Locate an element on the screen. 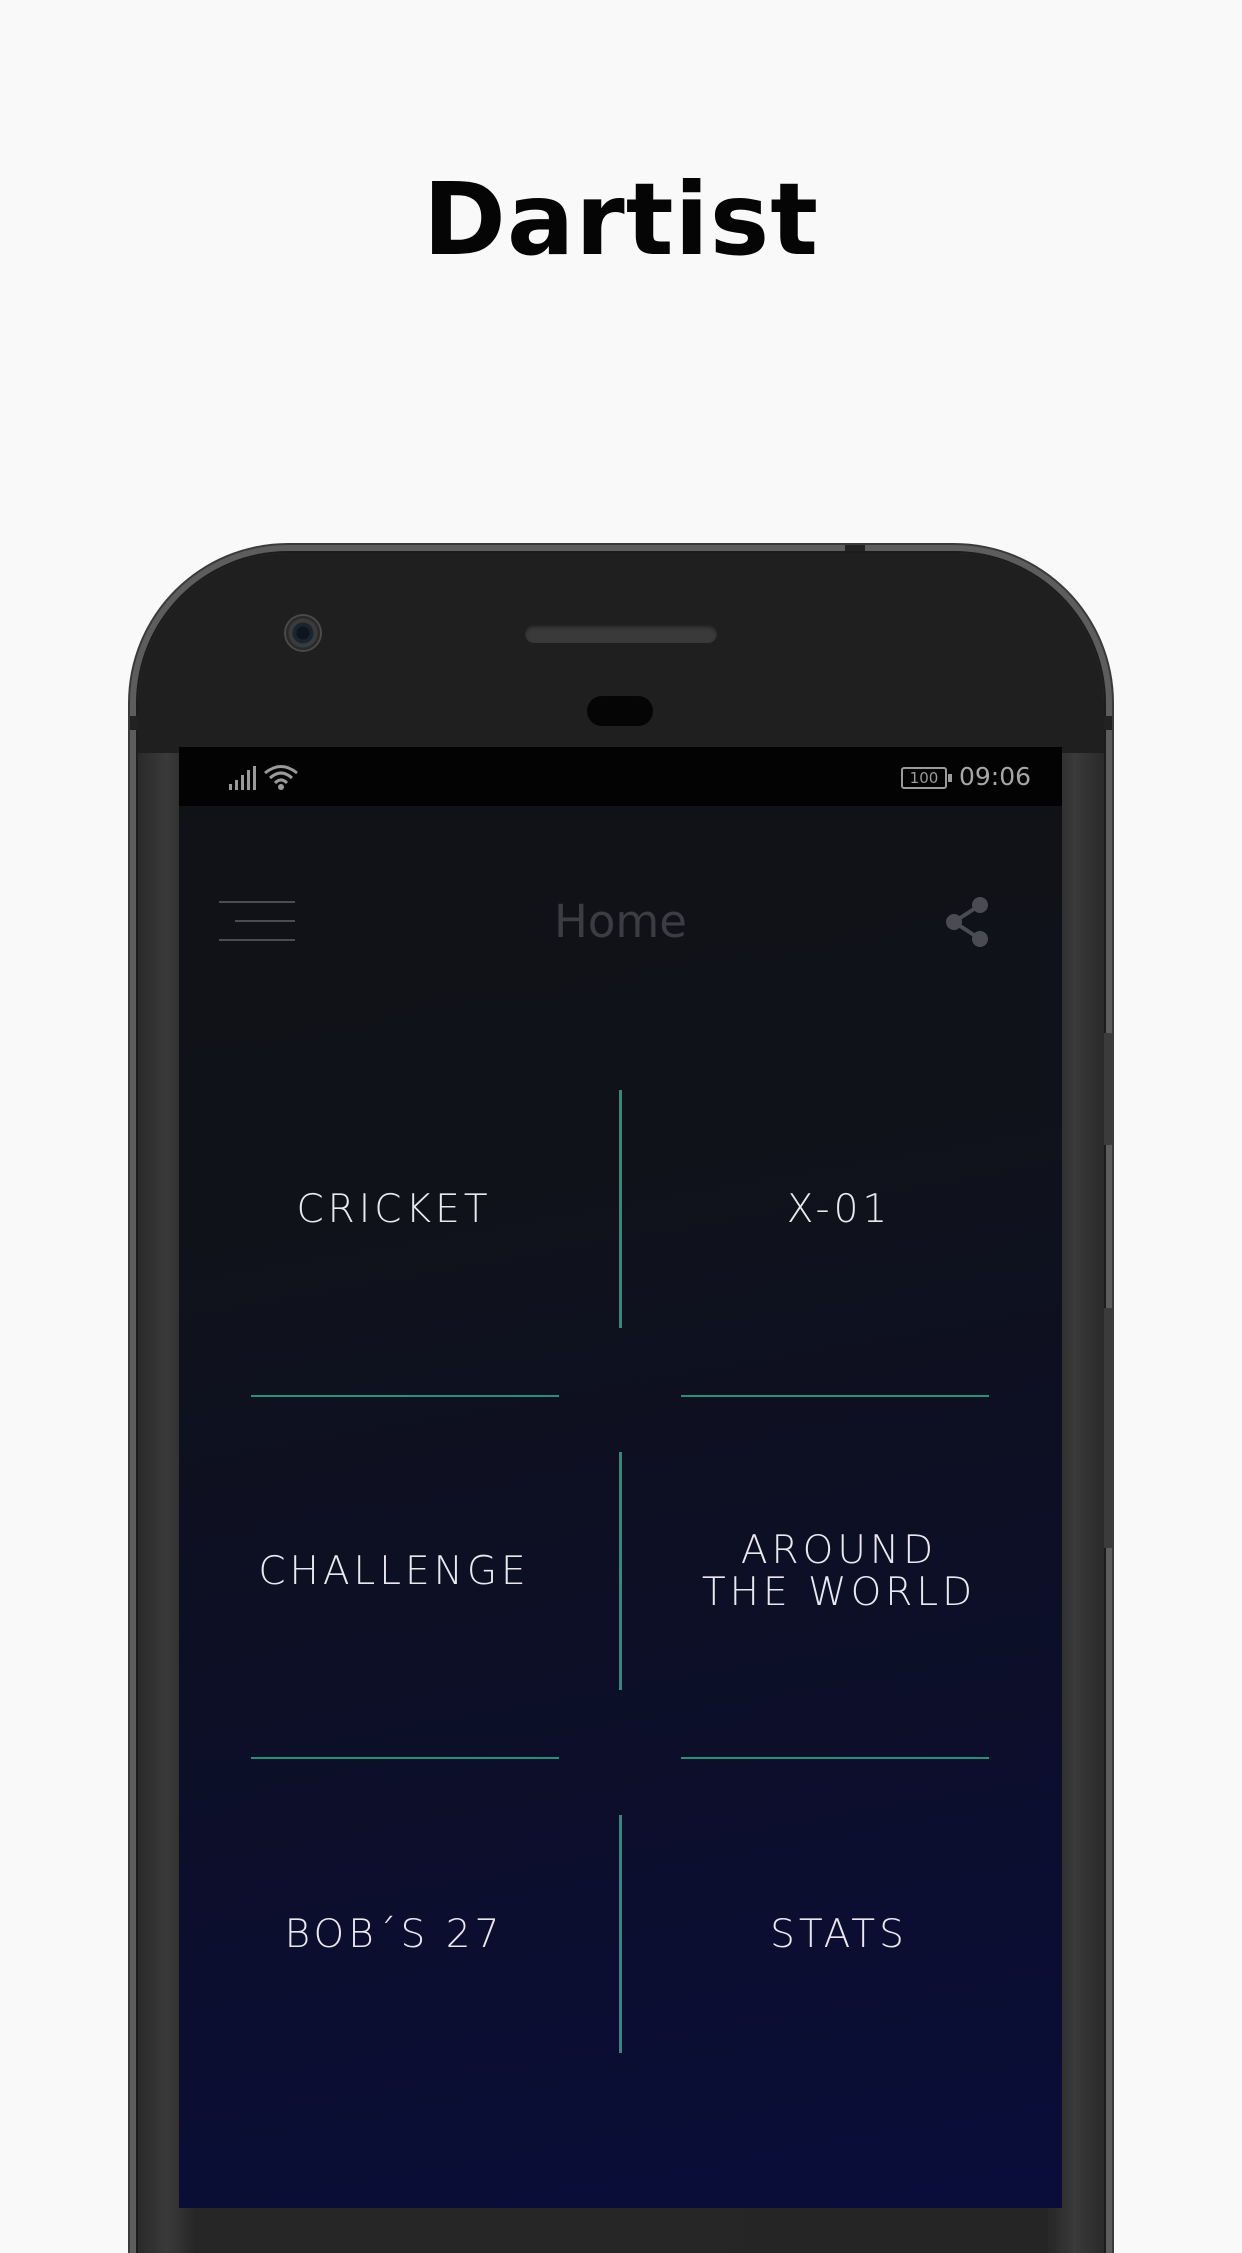  app-bar-title: Home is located at coordinates (620, 921).